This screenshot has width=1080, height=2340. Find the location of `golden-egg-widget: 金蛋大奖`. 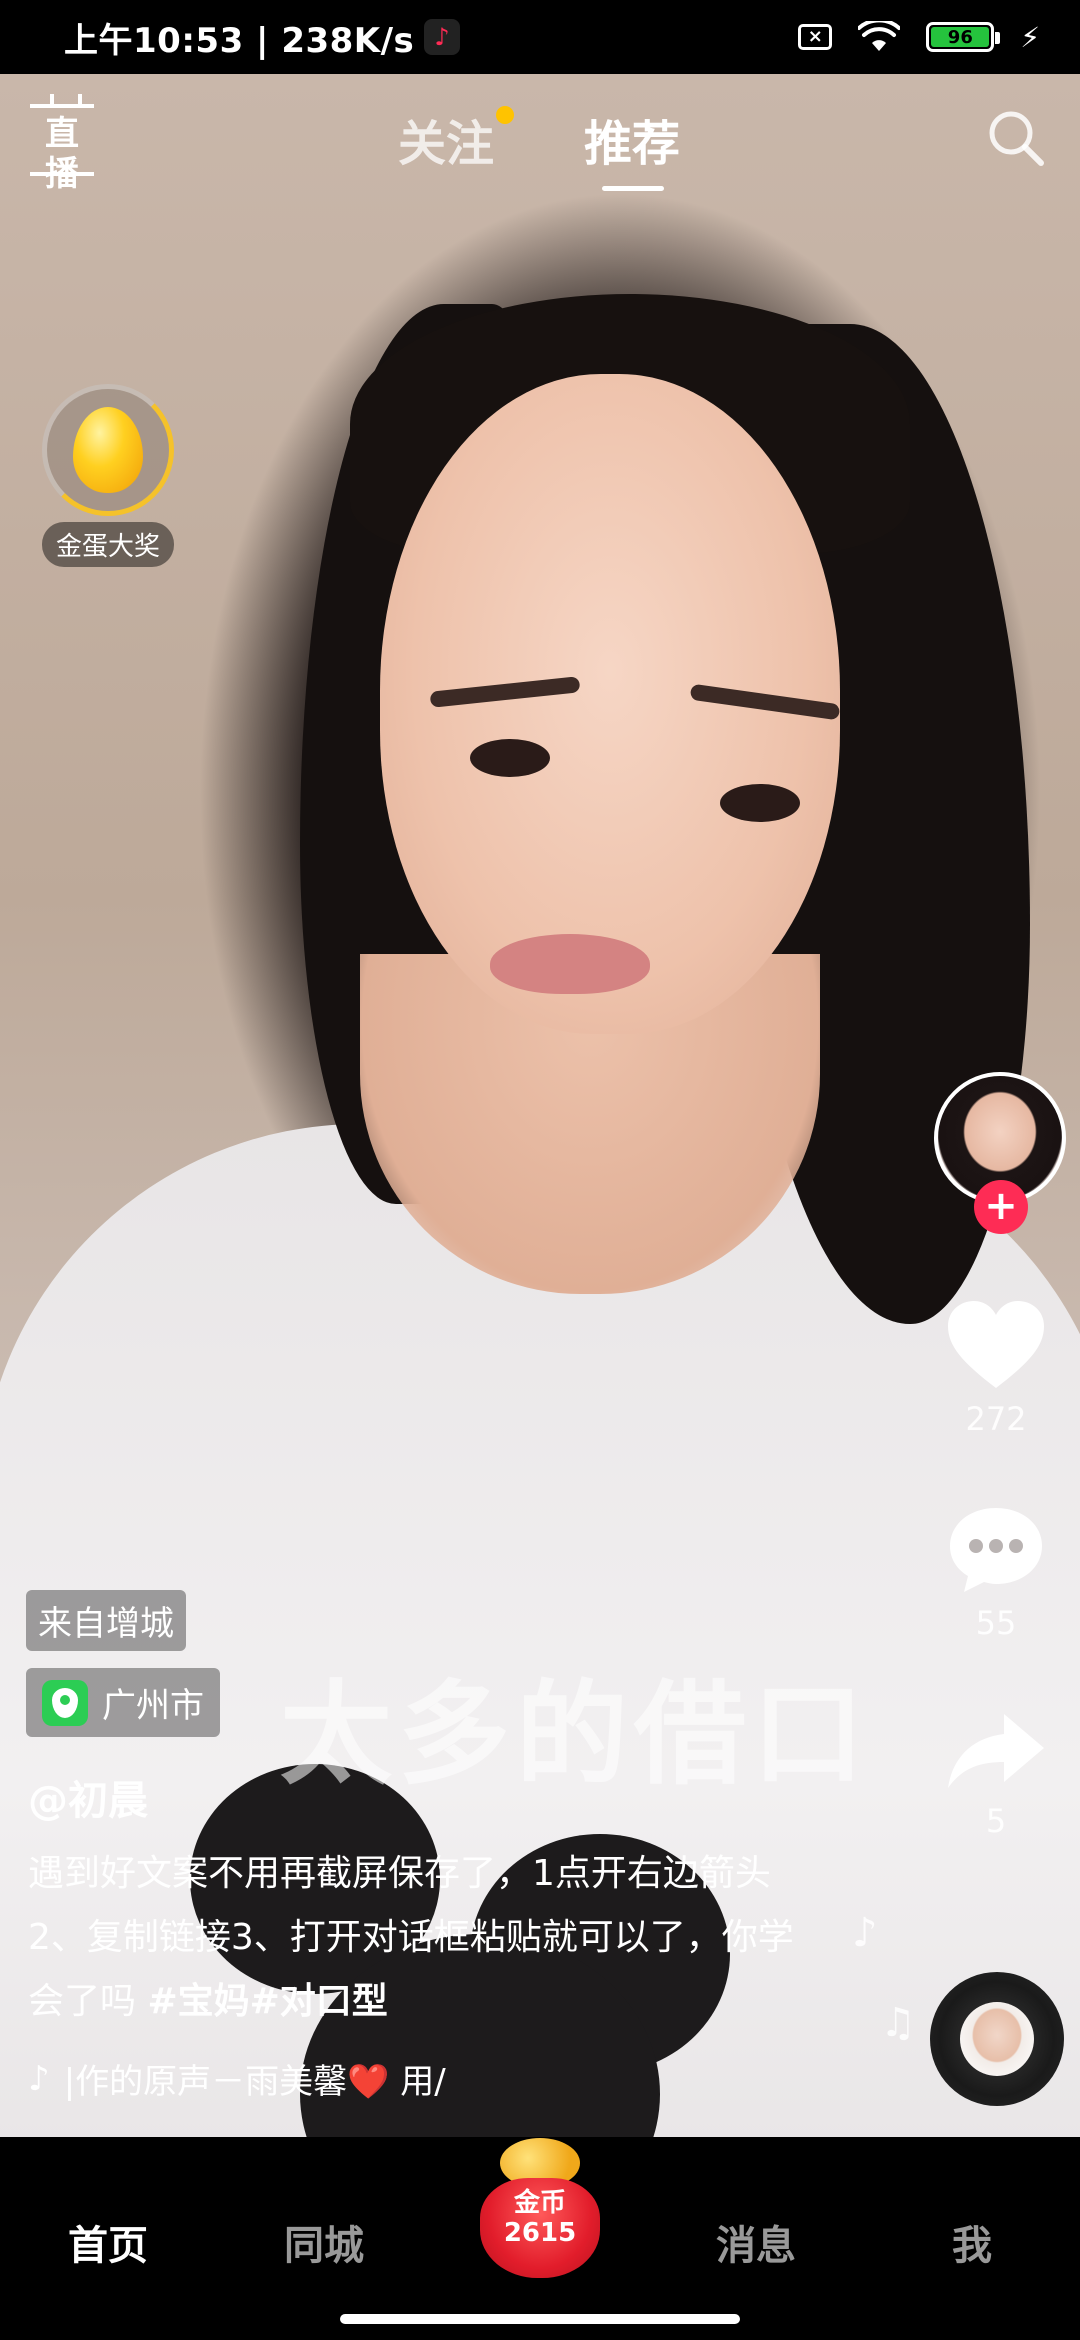

golden-egg-widget: 金蛋大奖 is located at coordinates (108, 475).